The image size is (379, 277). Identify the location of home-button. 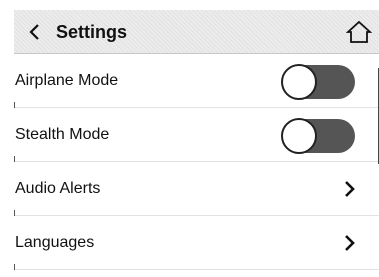
(359, 32).